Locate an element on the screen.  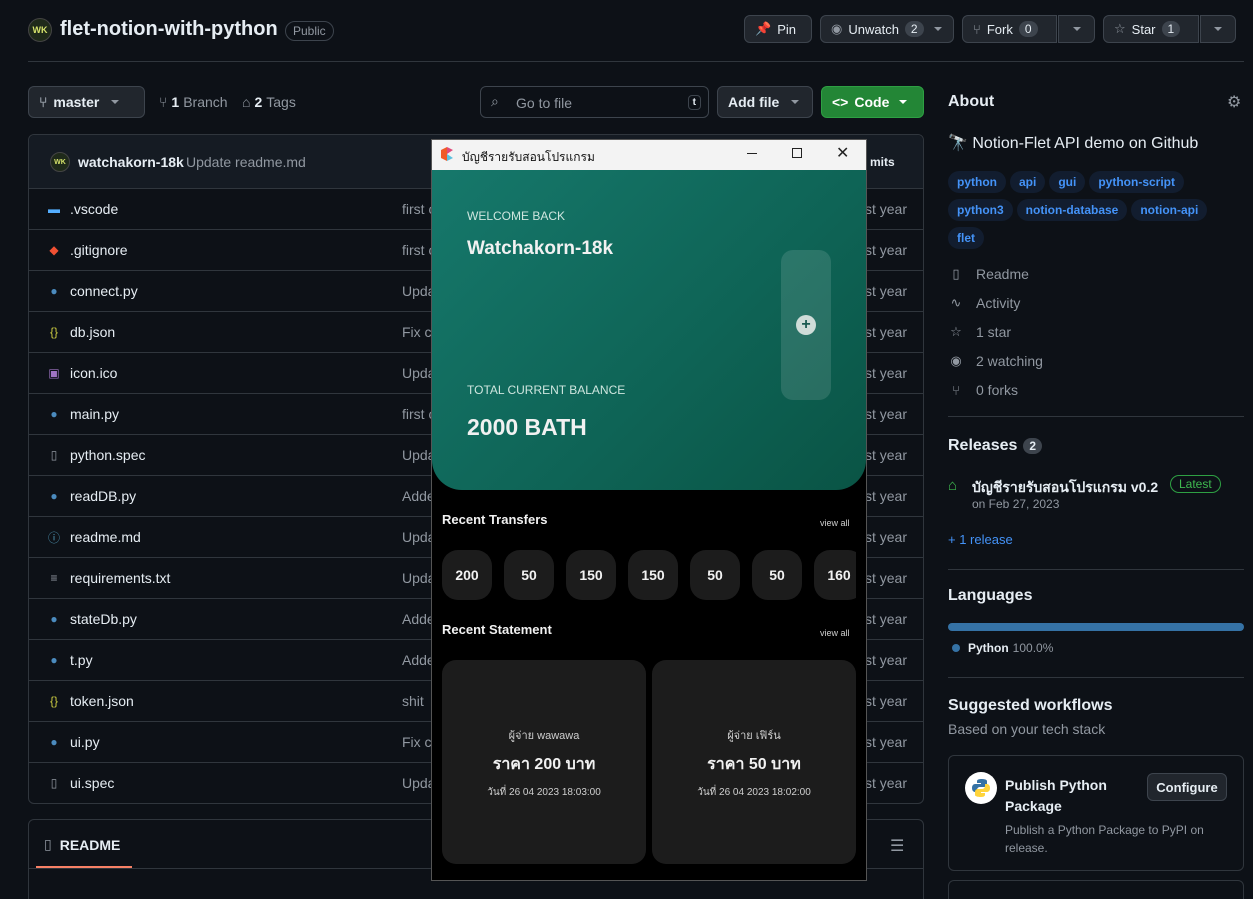
tag-icon: ⌂ is located at coordinates (246, 102).